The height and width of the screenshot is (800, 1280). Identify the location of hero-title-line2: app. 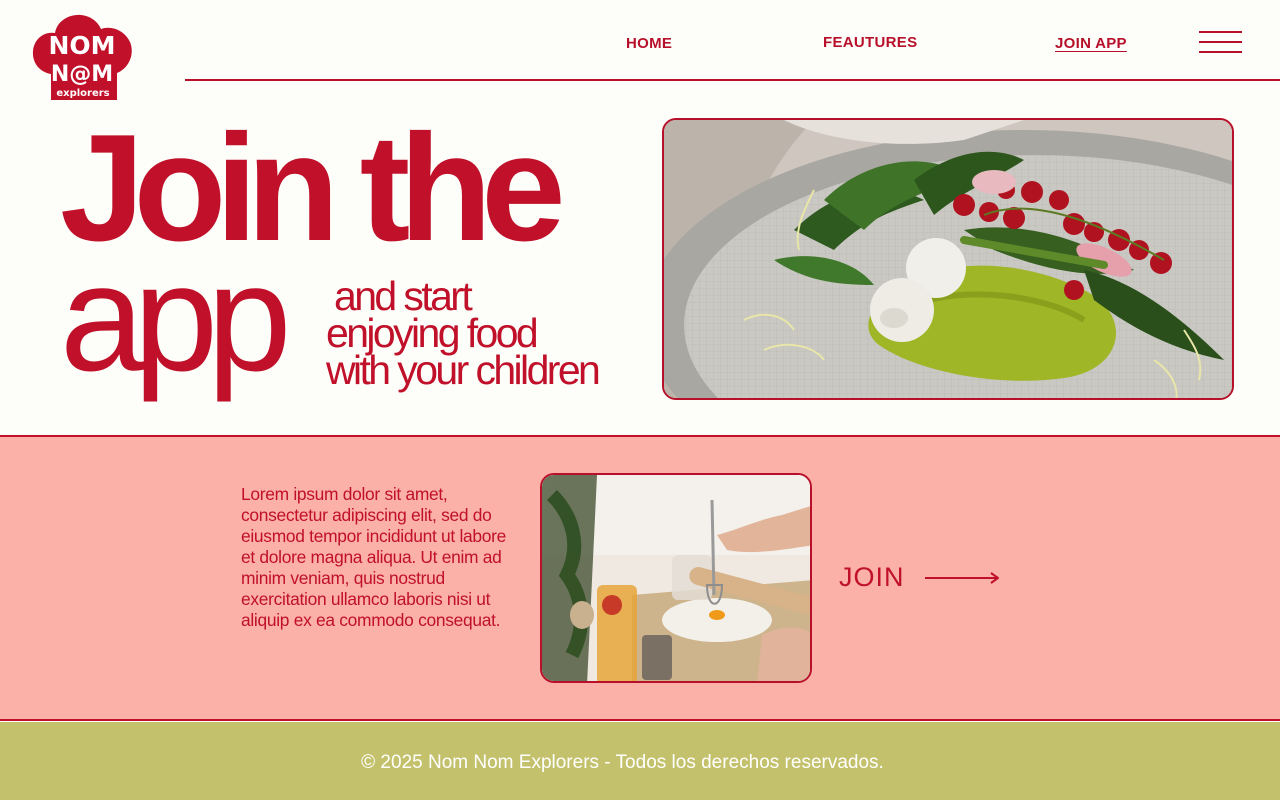
(176, 318).